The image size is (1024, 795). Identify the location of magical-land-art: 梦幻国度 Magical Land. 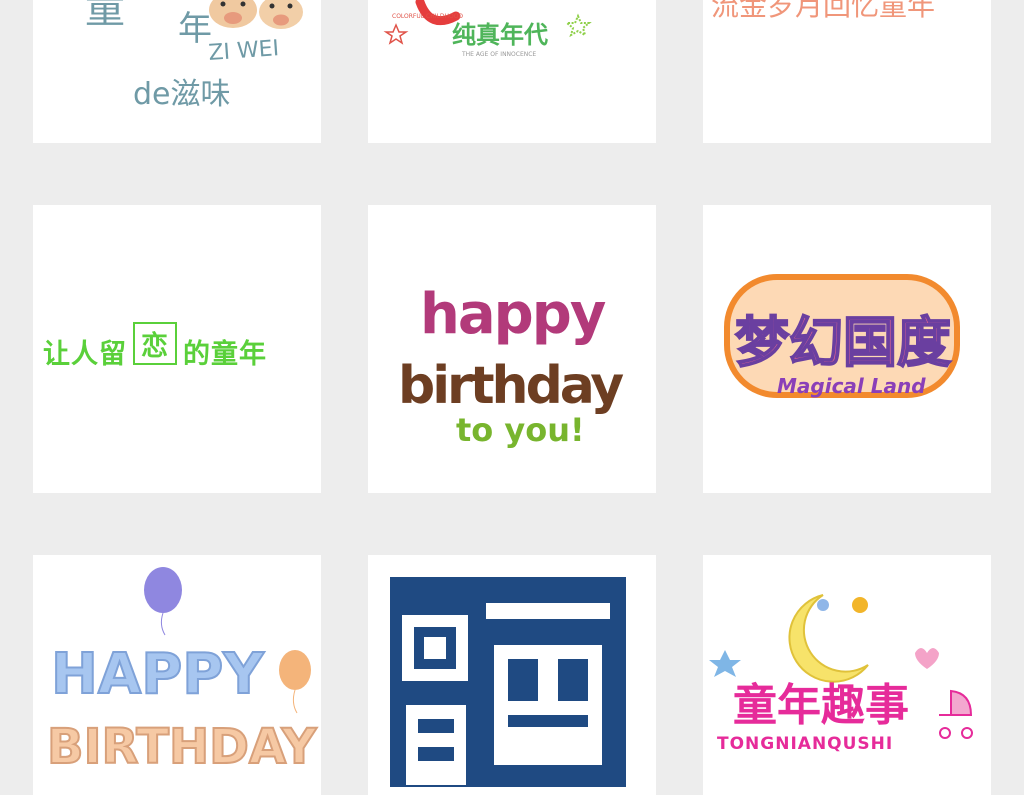
(842, 336).